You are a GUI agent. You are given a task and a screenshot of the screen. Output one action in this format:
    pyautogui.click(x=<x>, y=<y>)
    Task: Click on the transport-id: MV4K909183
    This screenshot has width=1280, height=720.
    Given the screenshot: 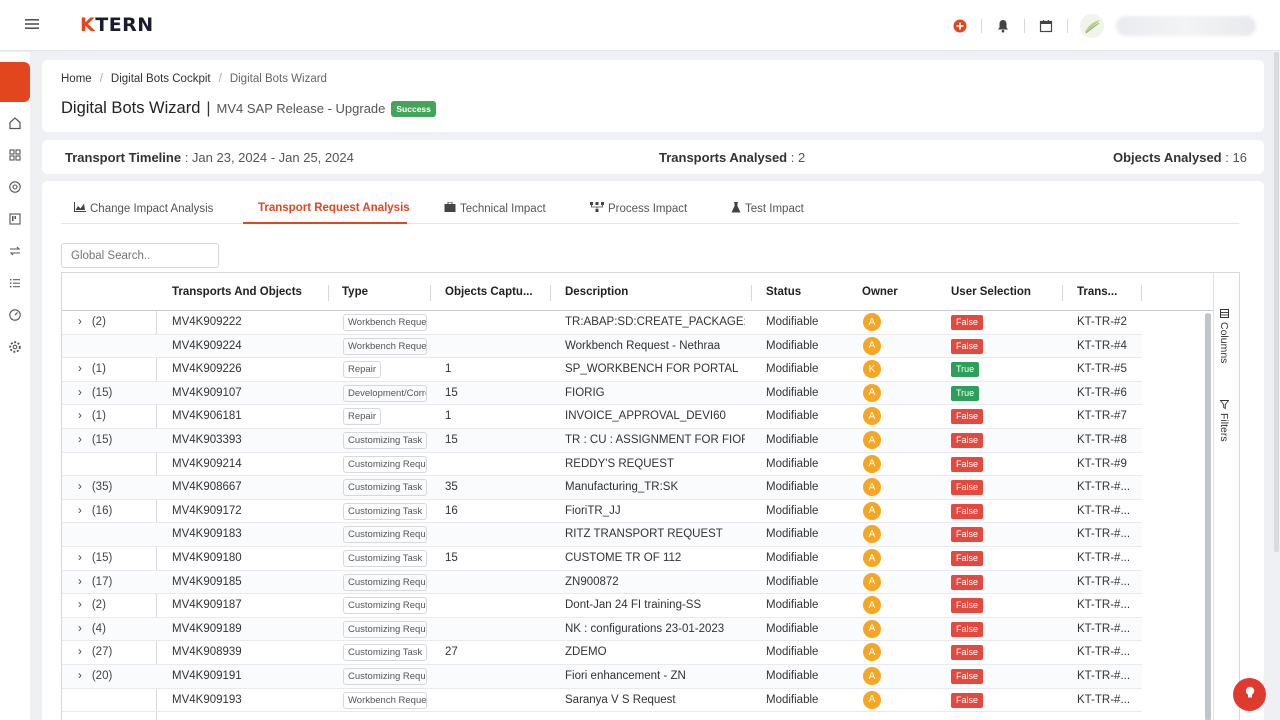 What is the action you would take?
    pyautogui.click(x=207, y=534)
    